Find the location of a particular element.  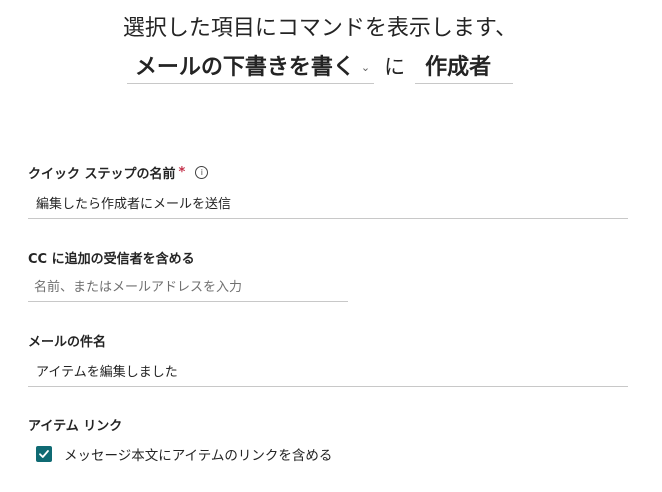

subject-value: アイテムを編集しました is located at coordinates (107, 372).